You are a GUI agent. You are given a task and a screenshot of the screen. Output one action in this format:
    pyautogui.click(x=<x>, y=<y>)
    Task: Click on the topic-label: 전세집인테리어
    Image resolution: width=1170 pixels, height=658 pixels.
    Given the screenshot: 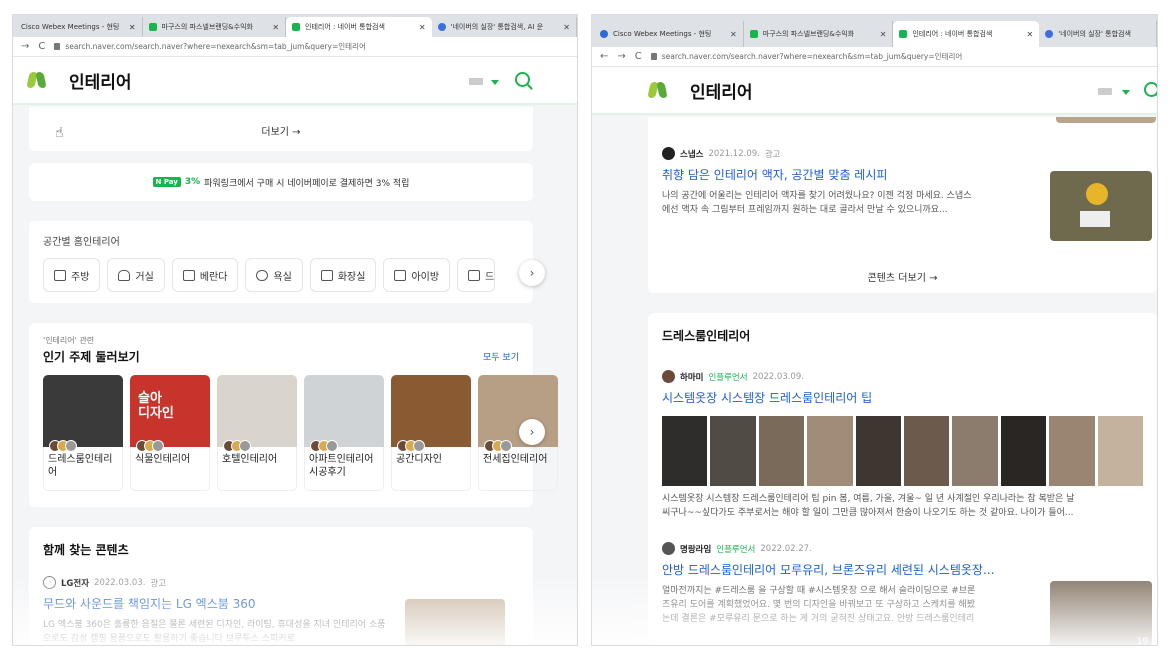 What is the action you would take?
    pyautogui.click(x=518, y=469)
    